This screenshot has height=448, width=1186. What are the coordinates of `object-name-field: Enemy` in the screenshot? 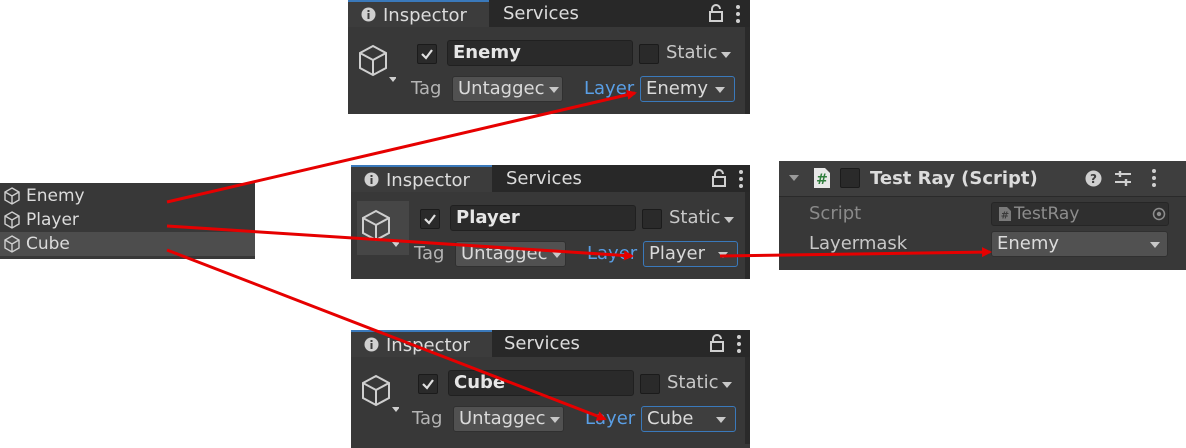 It's located at (540, 53).